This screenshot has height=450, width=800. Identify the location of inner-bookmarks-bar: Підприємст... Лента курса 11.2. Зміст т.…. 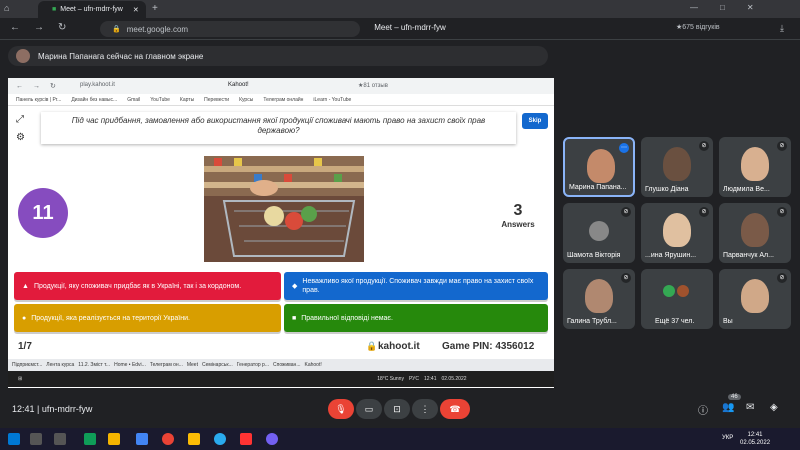
(281, 365).